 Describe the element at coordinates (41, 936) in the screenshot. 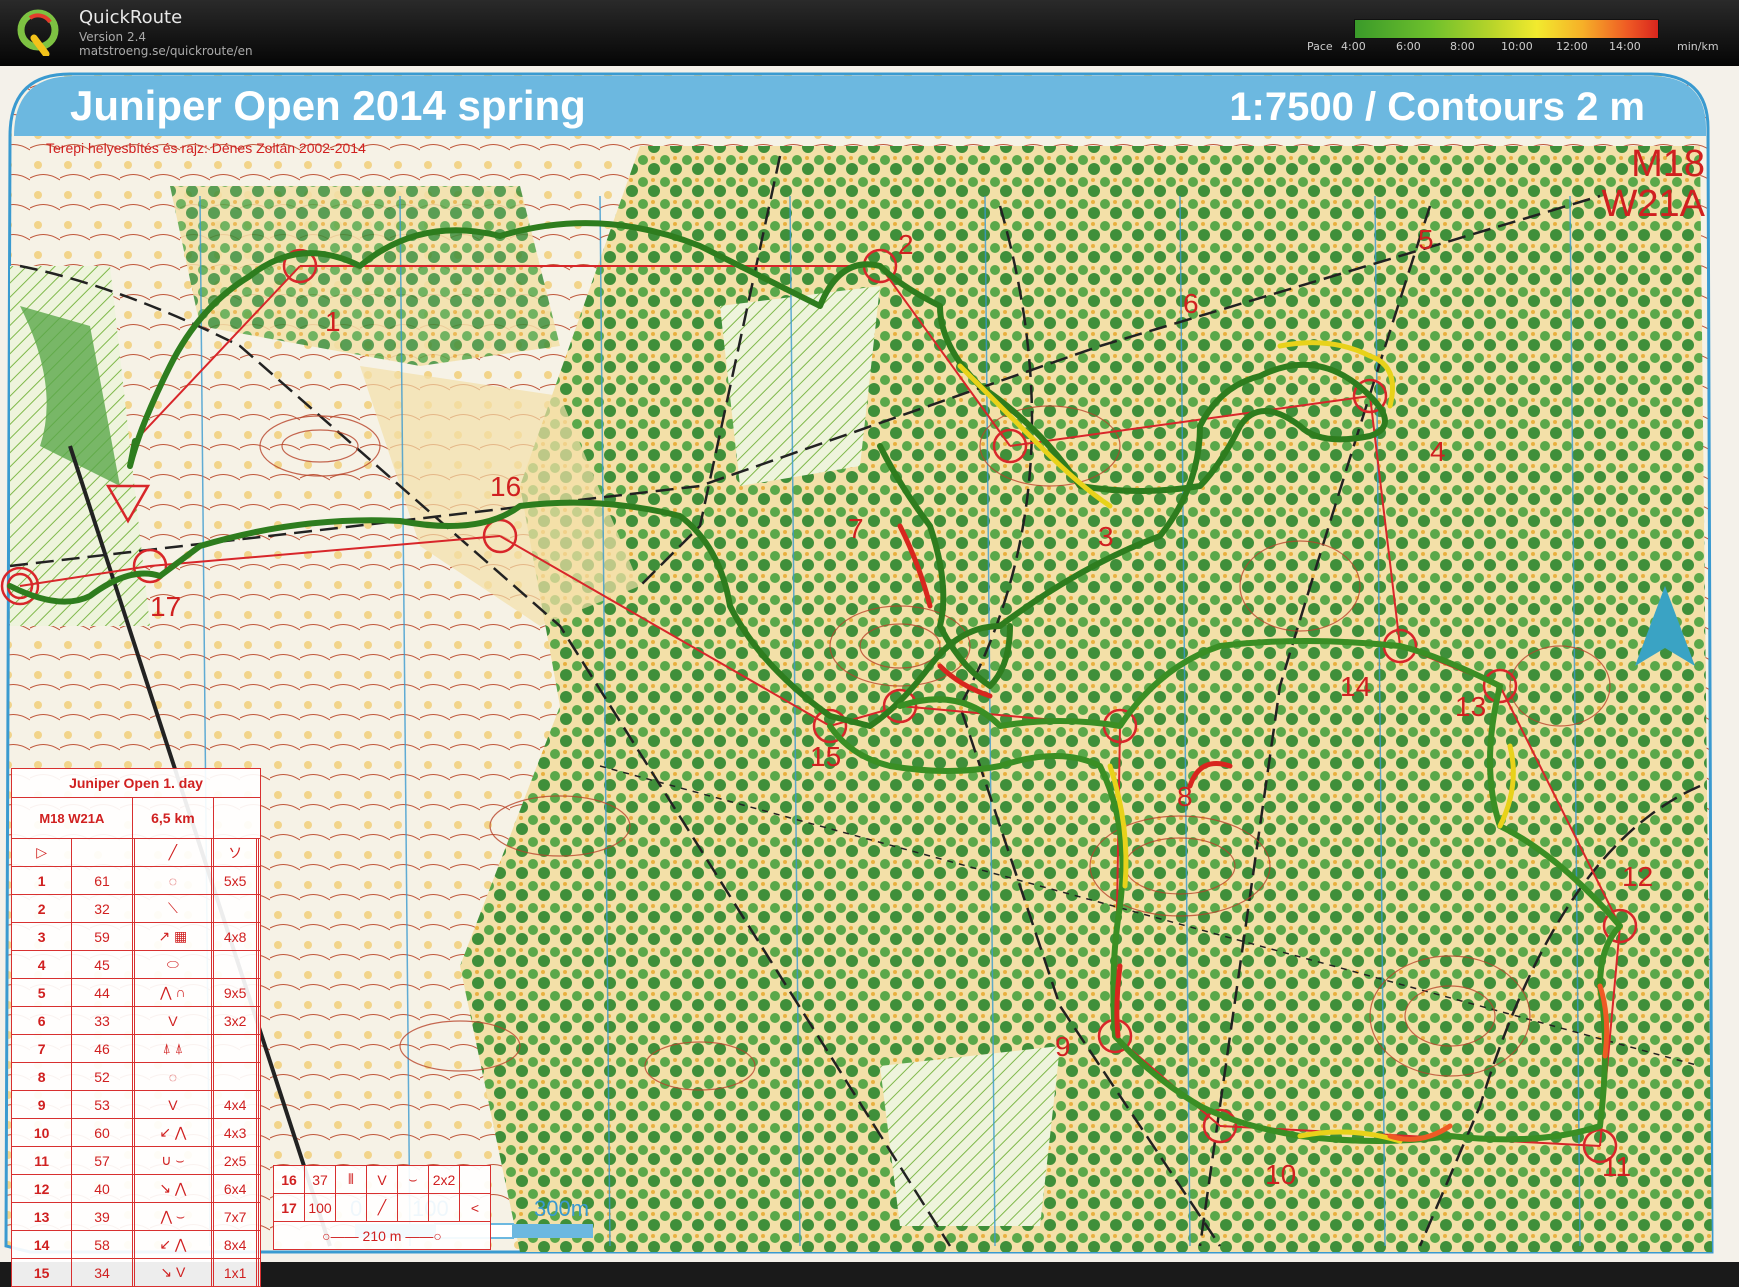

I see `control-number-cell: 3` at that location.